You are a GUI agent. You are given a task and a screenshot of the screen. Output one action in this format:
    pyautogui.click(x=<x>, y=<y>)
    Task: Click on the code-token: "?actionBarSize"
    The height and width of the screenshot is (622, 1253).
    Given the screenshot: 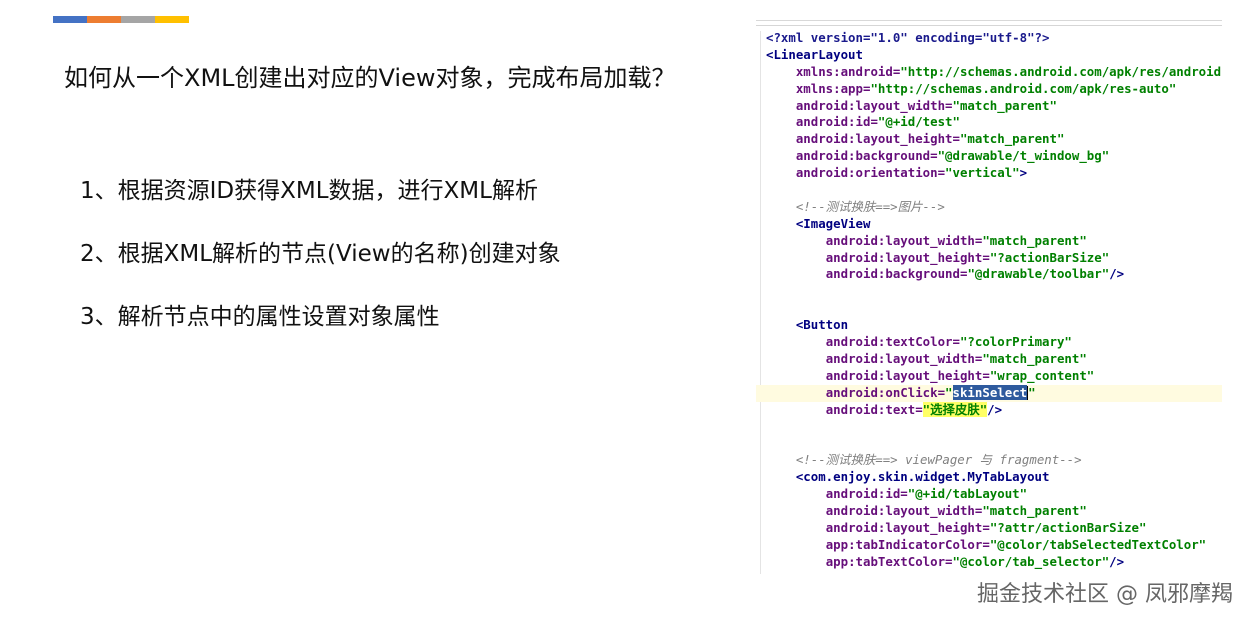 What is the action you would take?
    pyautogui.click(x=1049, y=257)
    